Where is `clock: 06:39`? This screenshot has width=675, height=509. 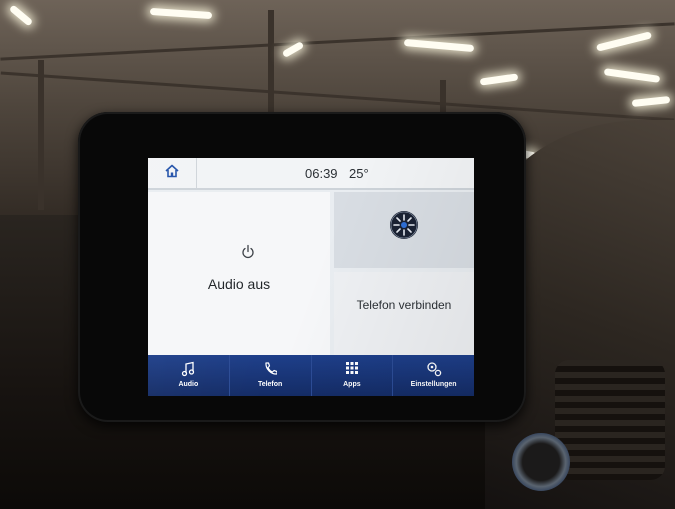
clock: 06:39 is located at coordinates (321, 173).